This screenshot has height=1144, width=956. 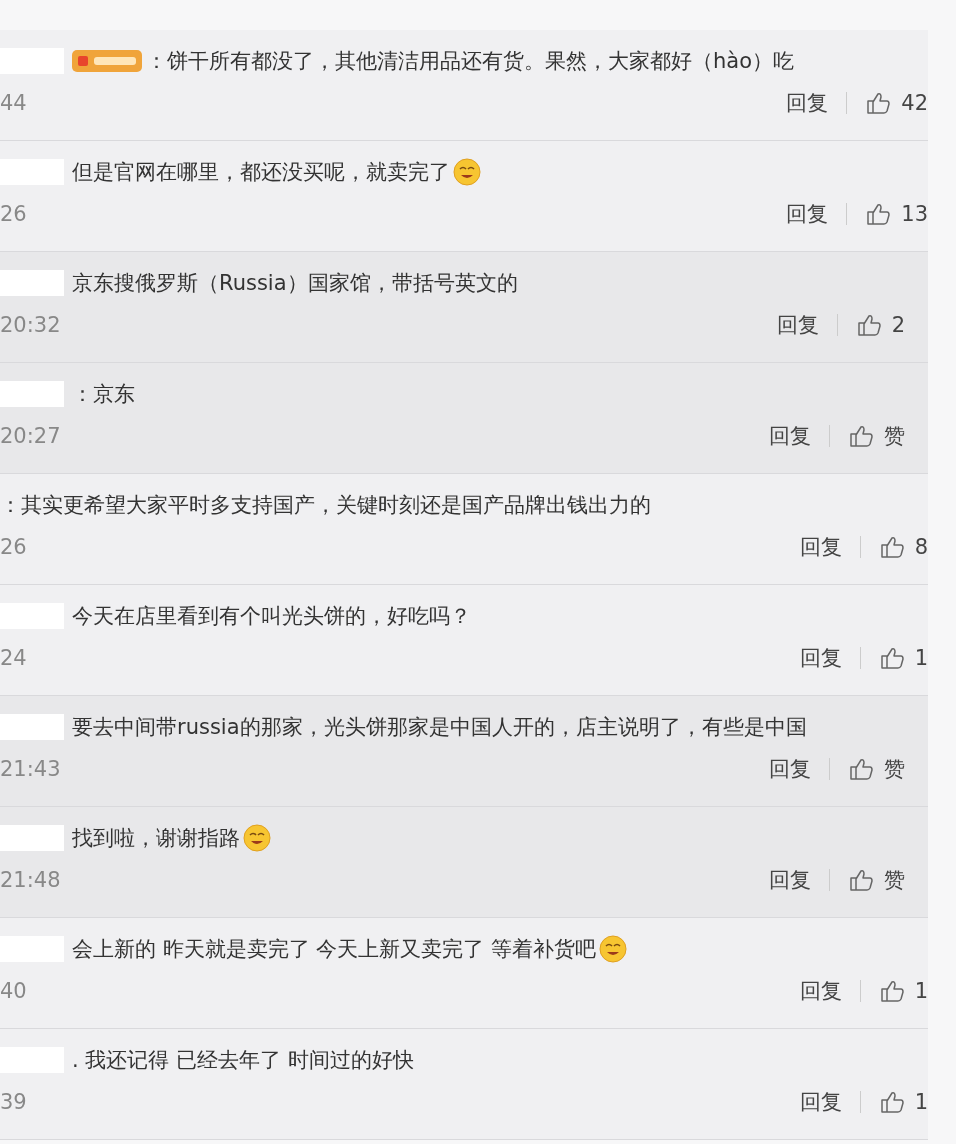 What do you see at coordinates (896, 214) in the screenshot?
I see `like-button: 13` at bounding box center [896, 214].